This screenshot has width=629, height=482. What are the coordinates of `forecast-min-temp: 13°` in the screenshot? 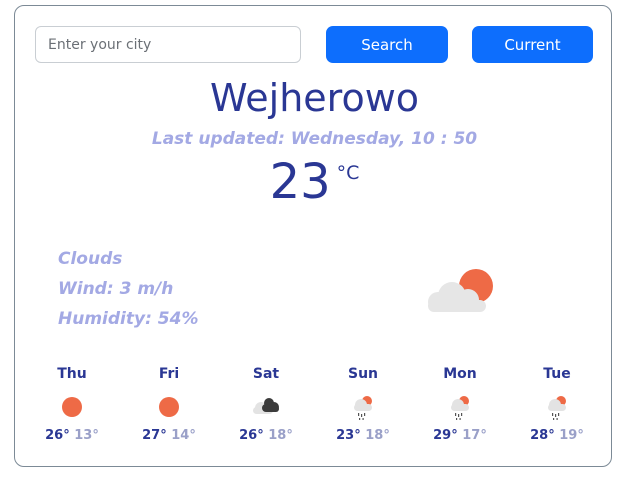 It's located at (86, 435).